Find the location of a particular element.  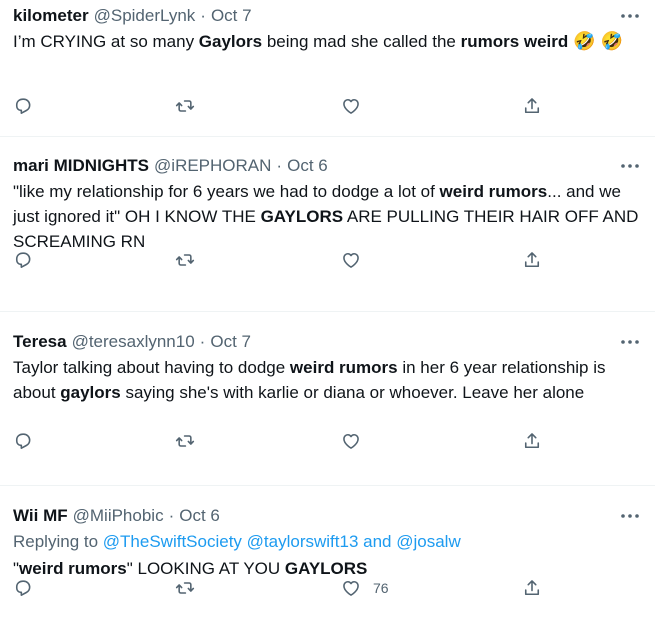

author-name: Wii MF is located at coordinates (40, 516).